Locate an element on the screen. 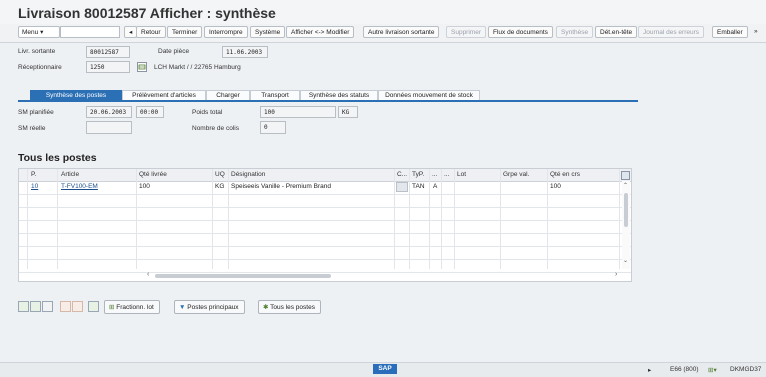  sap-logo: SAP is located at coordinates (385, 369).